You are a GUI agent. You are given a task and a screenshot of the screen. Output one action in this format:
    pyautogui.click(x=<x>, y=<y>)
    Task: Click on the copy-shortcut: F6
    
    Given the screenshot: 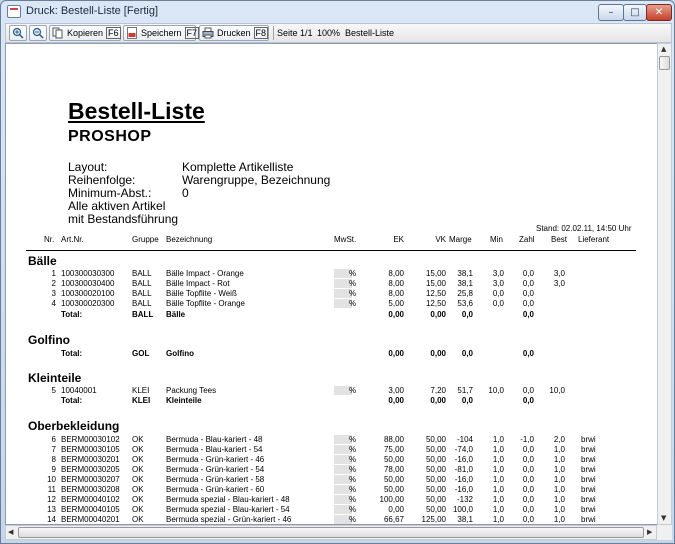 What is the action you would take?
    pyautogui.click(x=113, y=33)
    